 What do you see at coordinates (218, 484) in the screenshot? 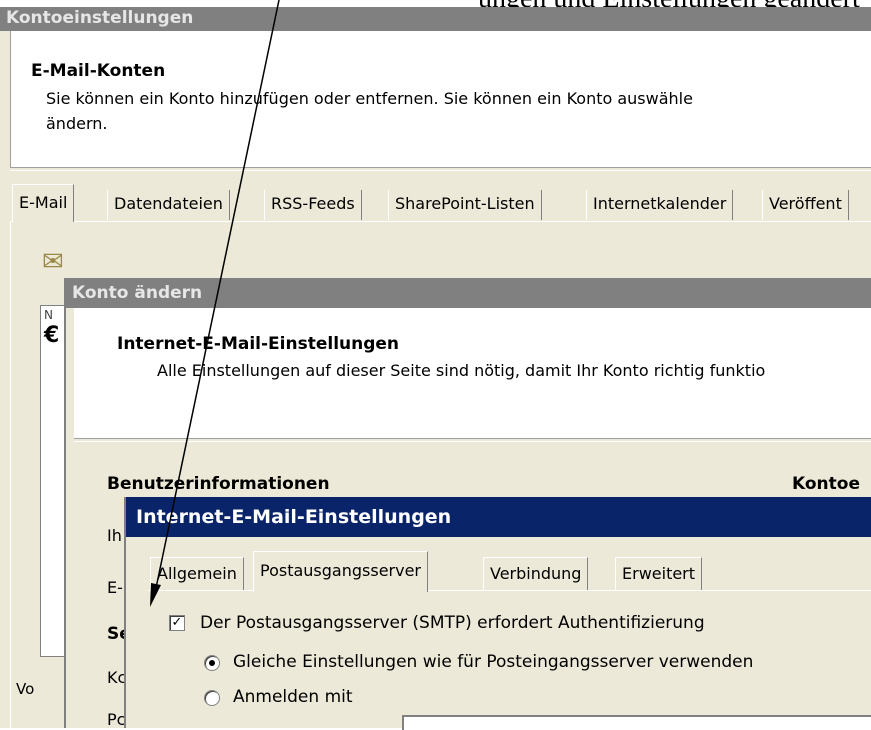
I see `user-info-section-heading: Benutzerinformationen` at bounding box center [218, 484].